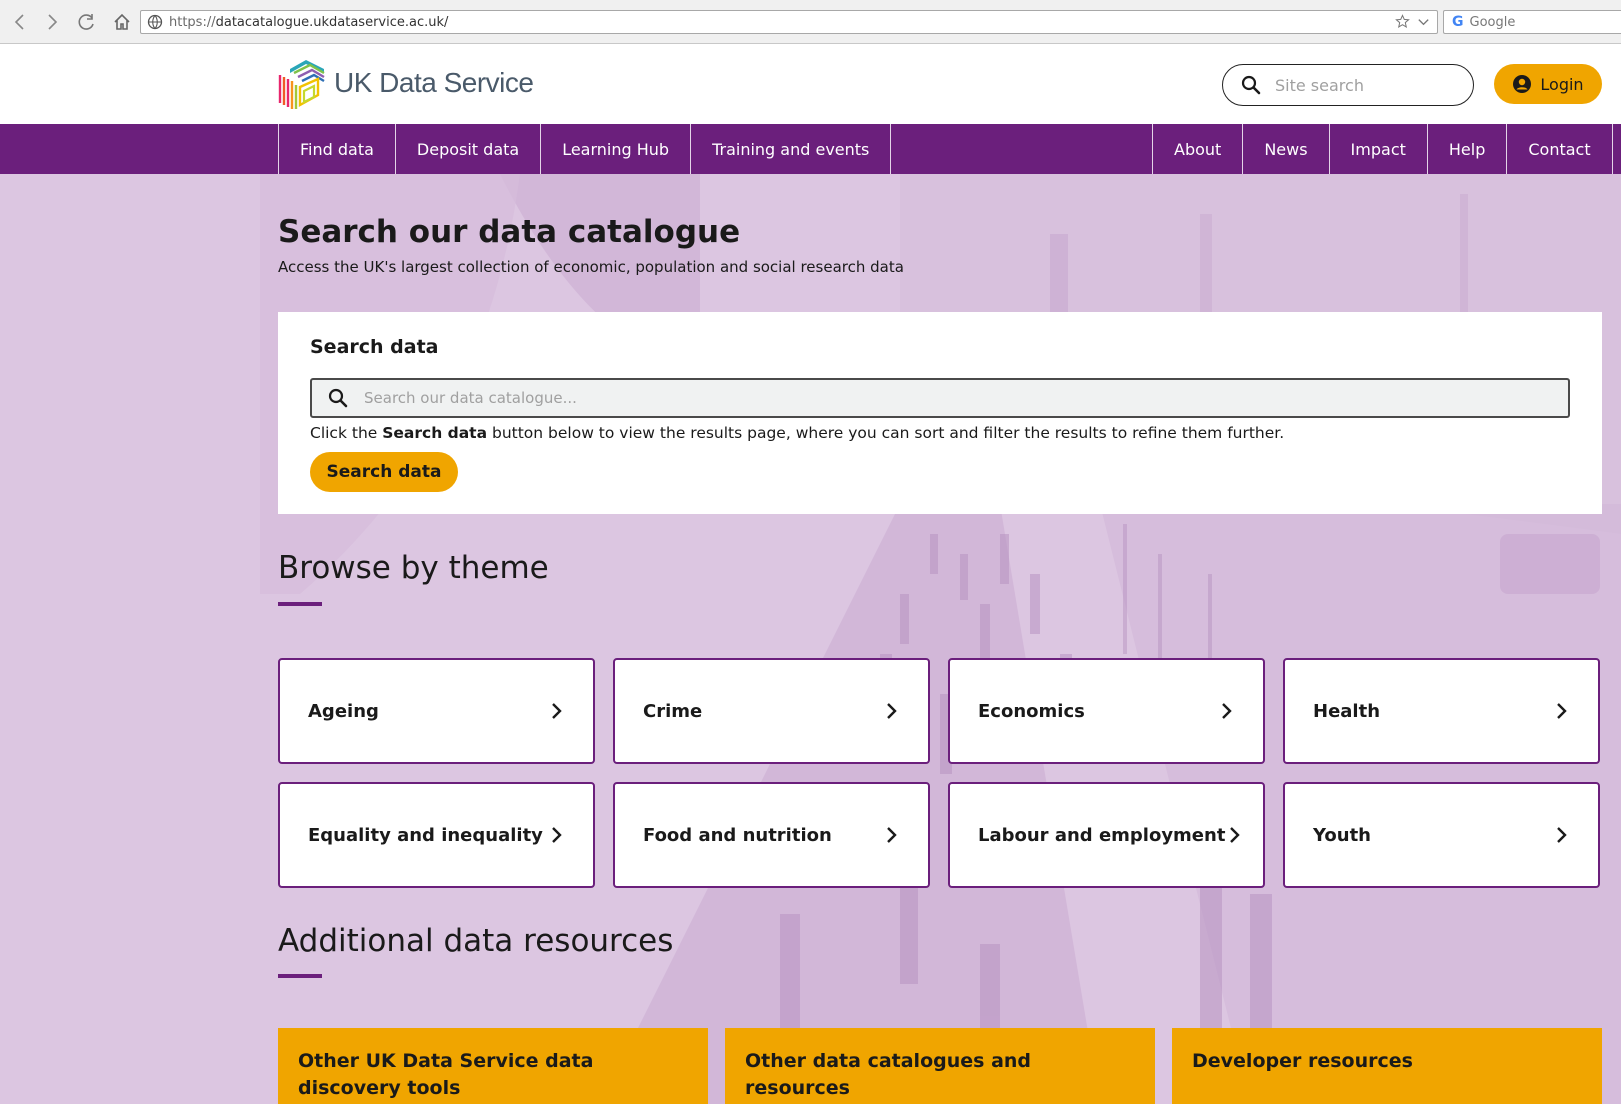  Describe the element at coordinates (87, 22) in the screenshot. I see `reload-icon` at that location.